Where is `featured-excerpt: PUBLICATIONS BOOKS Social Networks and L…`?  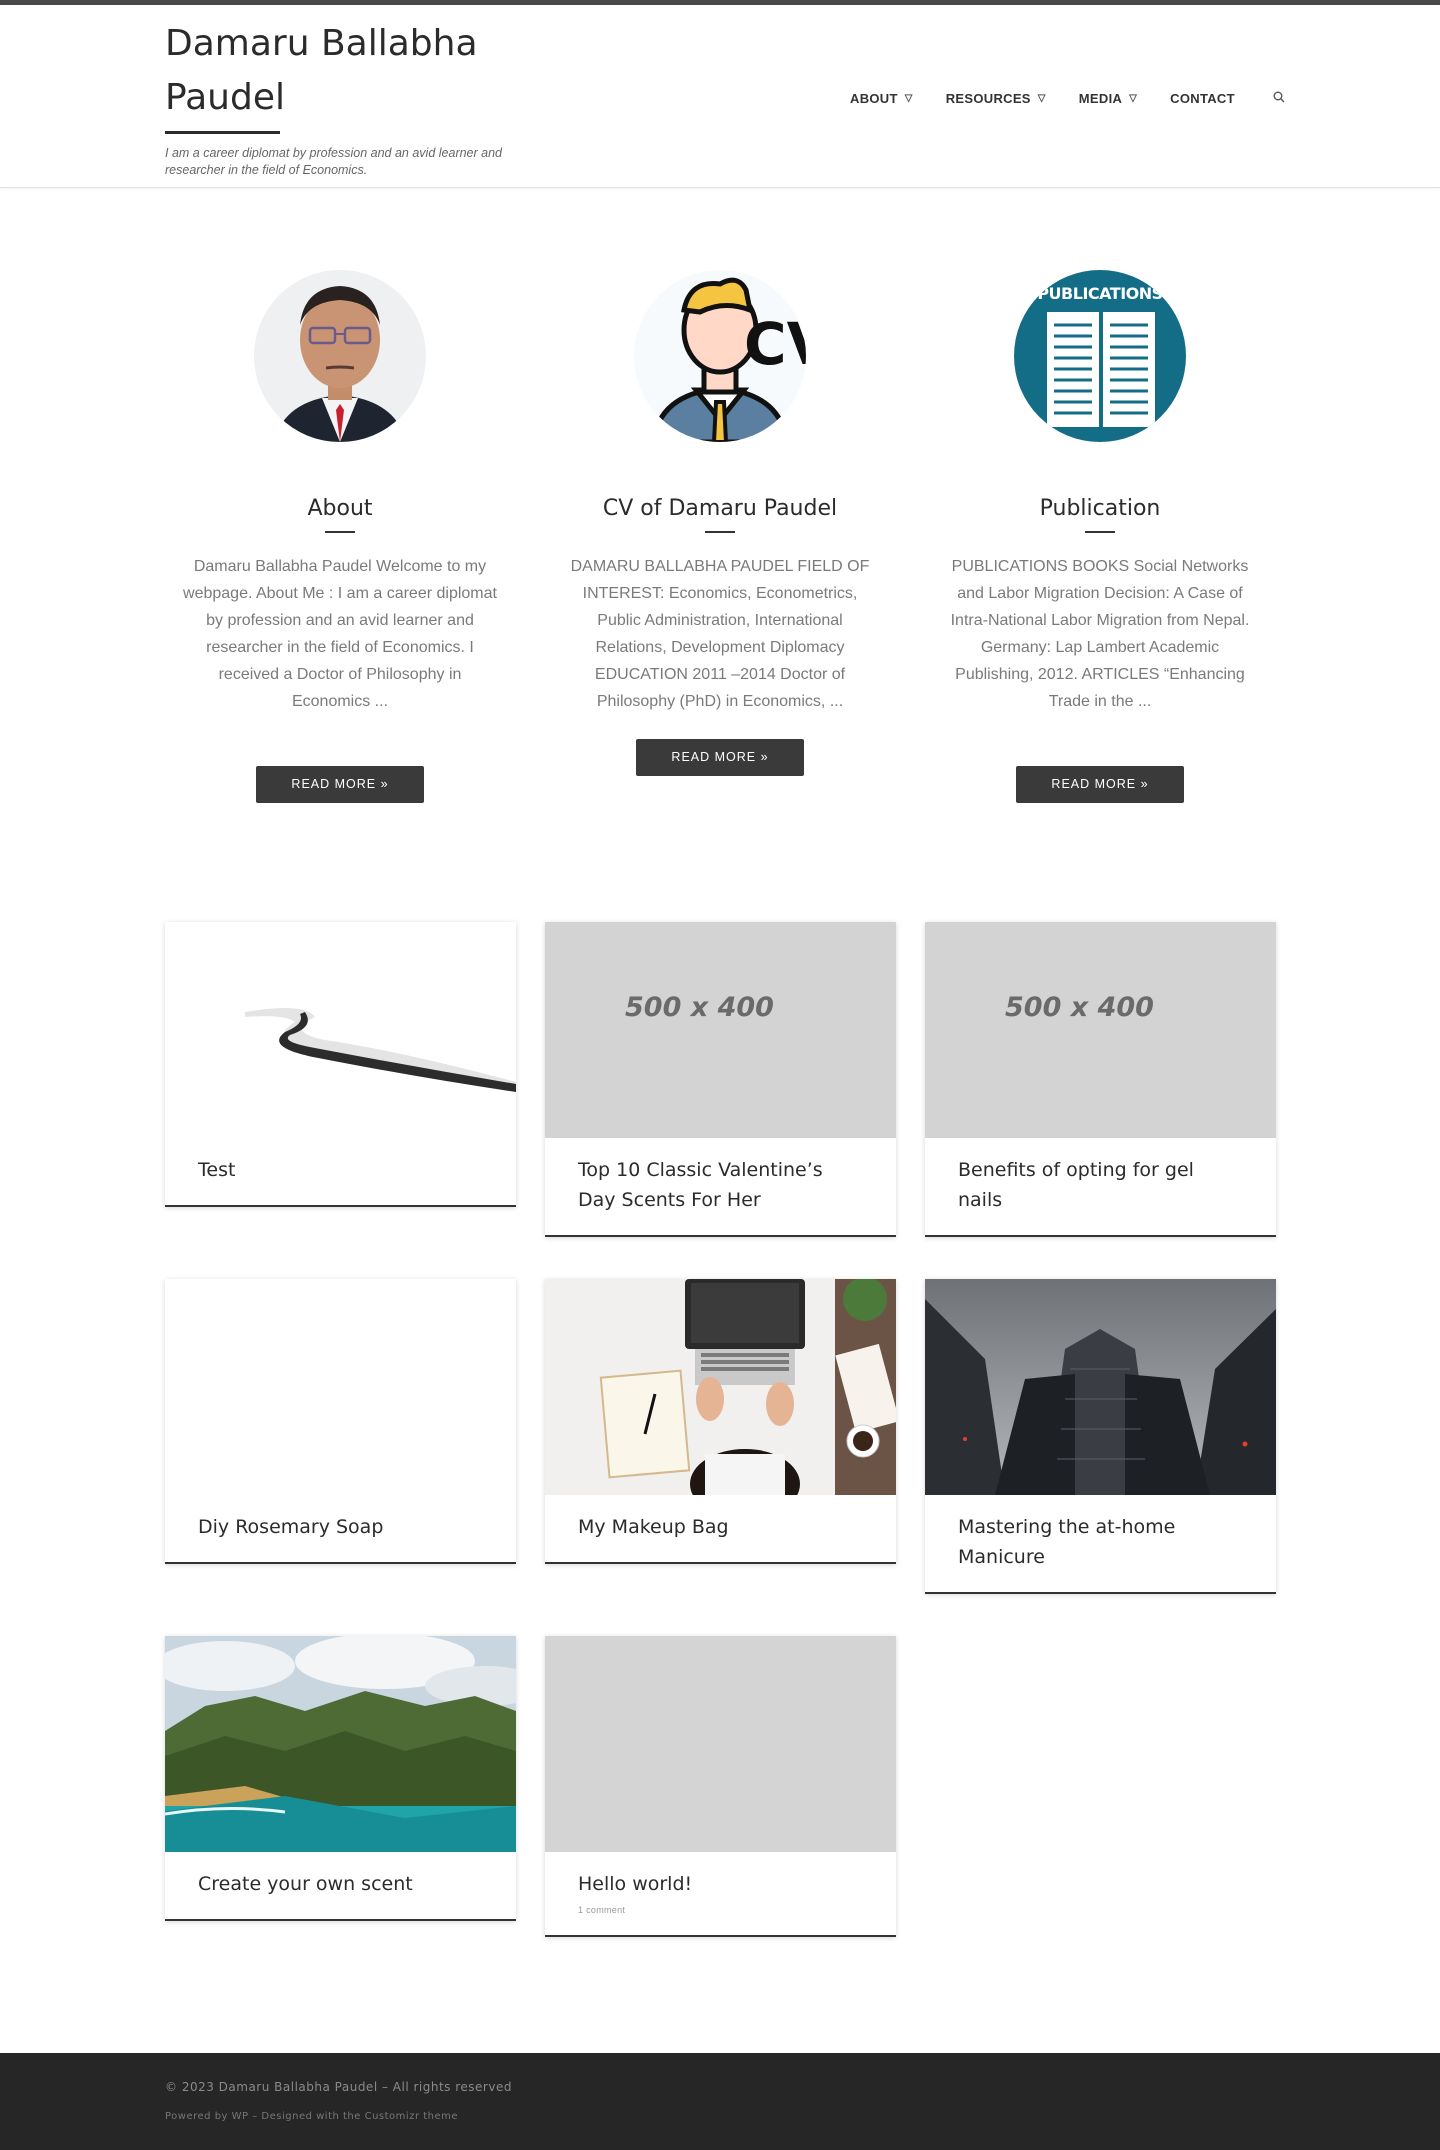 featured-excerpt: PUBLICATIONS BOOKS Social Networks and L… is located at coordinates (1100, 634).